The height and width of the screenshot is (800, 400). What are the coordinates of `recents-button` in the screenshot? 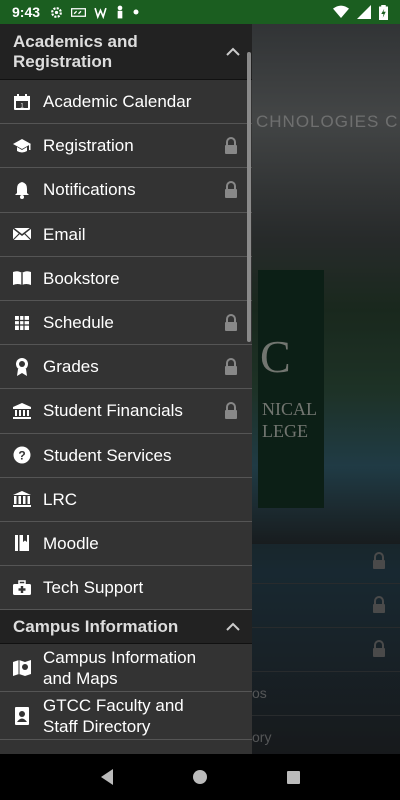 It's located at (293, 777).